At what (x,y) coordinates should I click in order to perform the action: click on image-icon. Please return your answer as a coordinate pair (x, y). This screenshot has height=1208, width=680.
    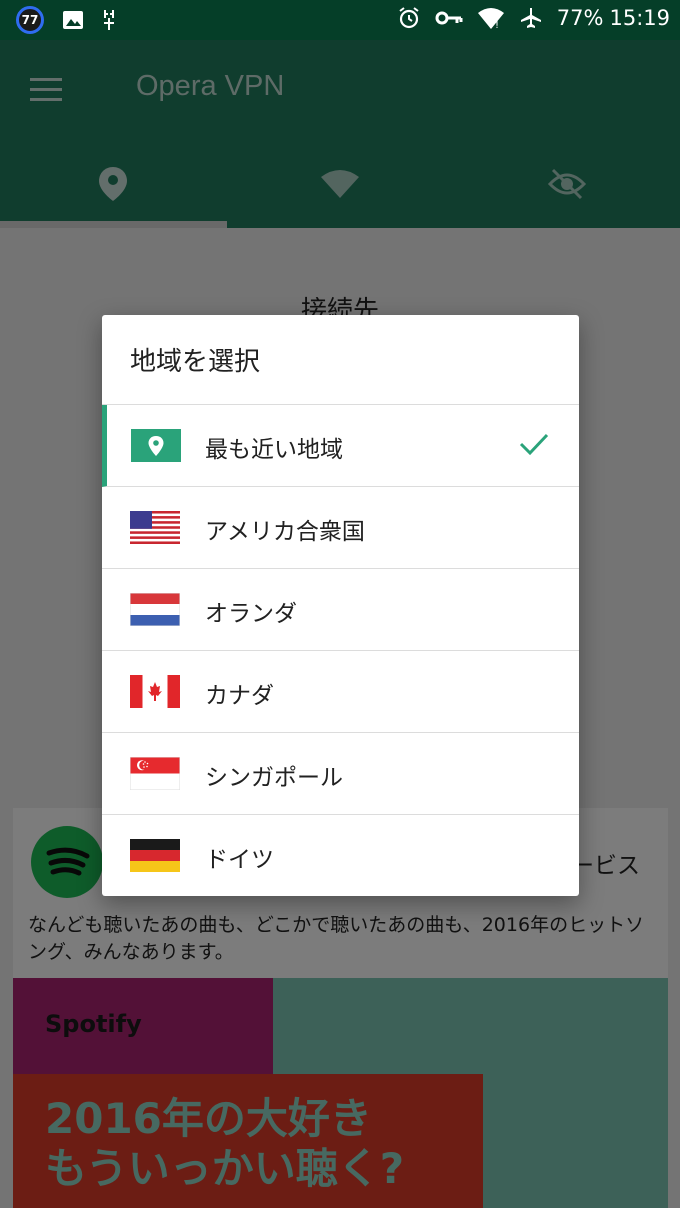
    Looking at the image, I should click on (73, 20).